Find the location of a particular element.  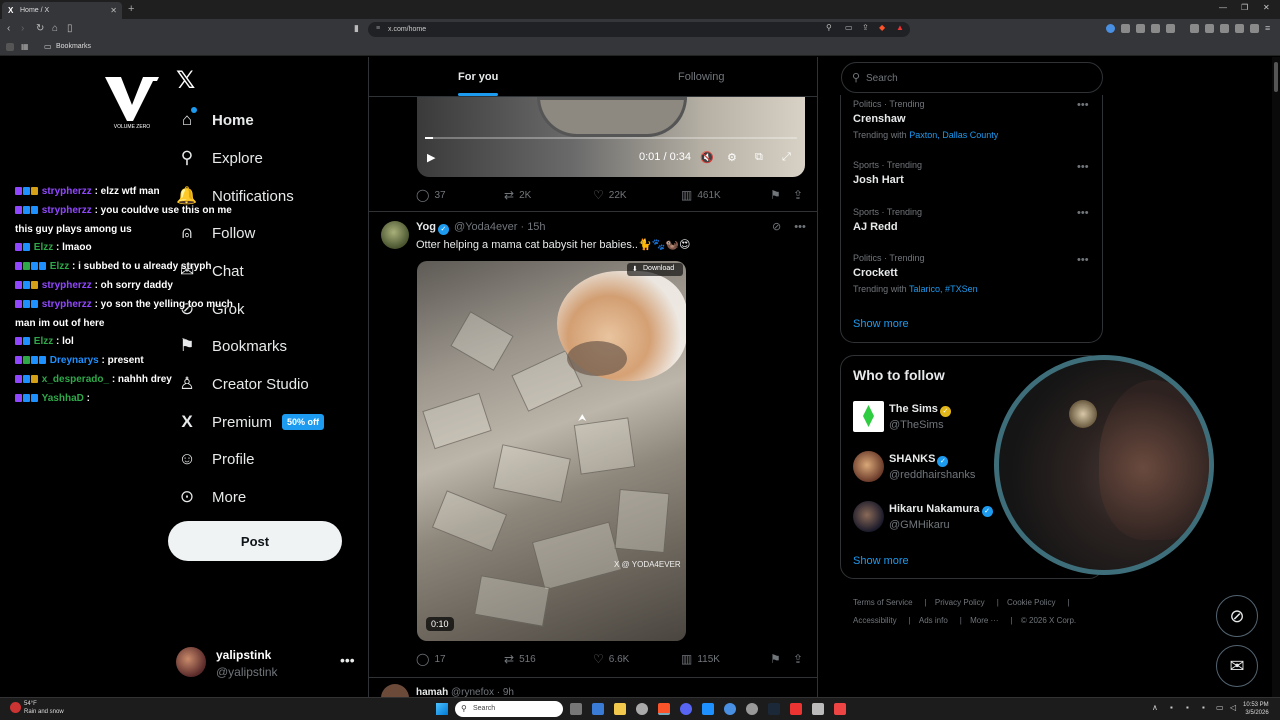

like-button: ♡ 6.6K is located at coordinates (611, 659).